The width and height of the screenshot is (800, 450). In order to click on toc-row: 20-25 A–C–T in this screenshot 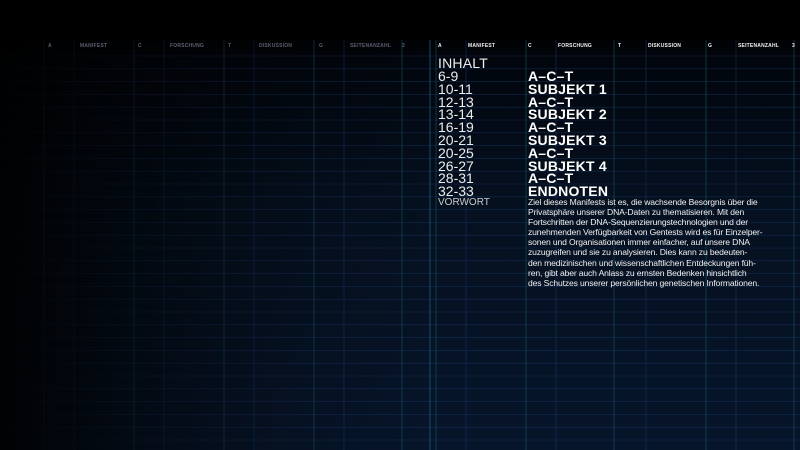, I will do `click(608, 153)`.